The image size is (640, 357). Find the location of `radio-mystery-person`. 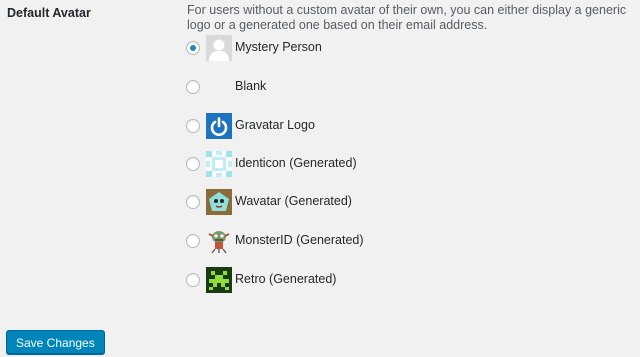

radio-mystery-person is located at coordinates (193, 48).